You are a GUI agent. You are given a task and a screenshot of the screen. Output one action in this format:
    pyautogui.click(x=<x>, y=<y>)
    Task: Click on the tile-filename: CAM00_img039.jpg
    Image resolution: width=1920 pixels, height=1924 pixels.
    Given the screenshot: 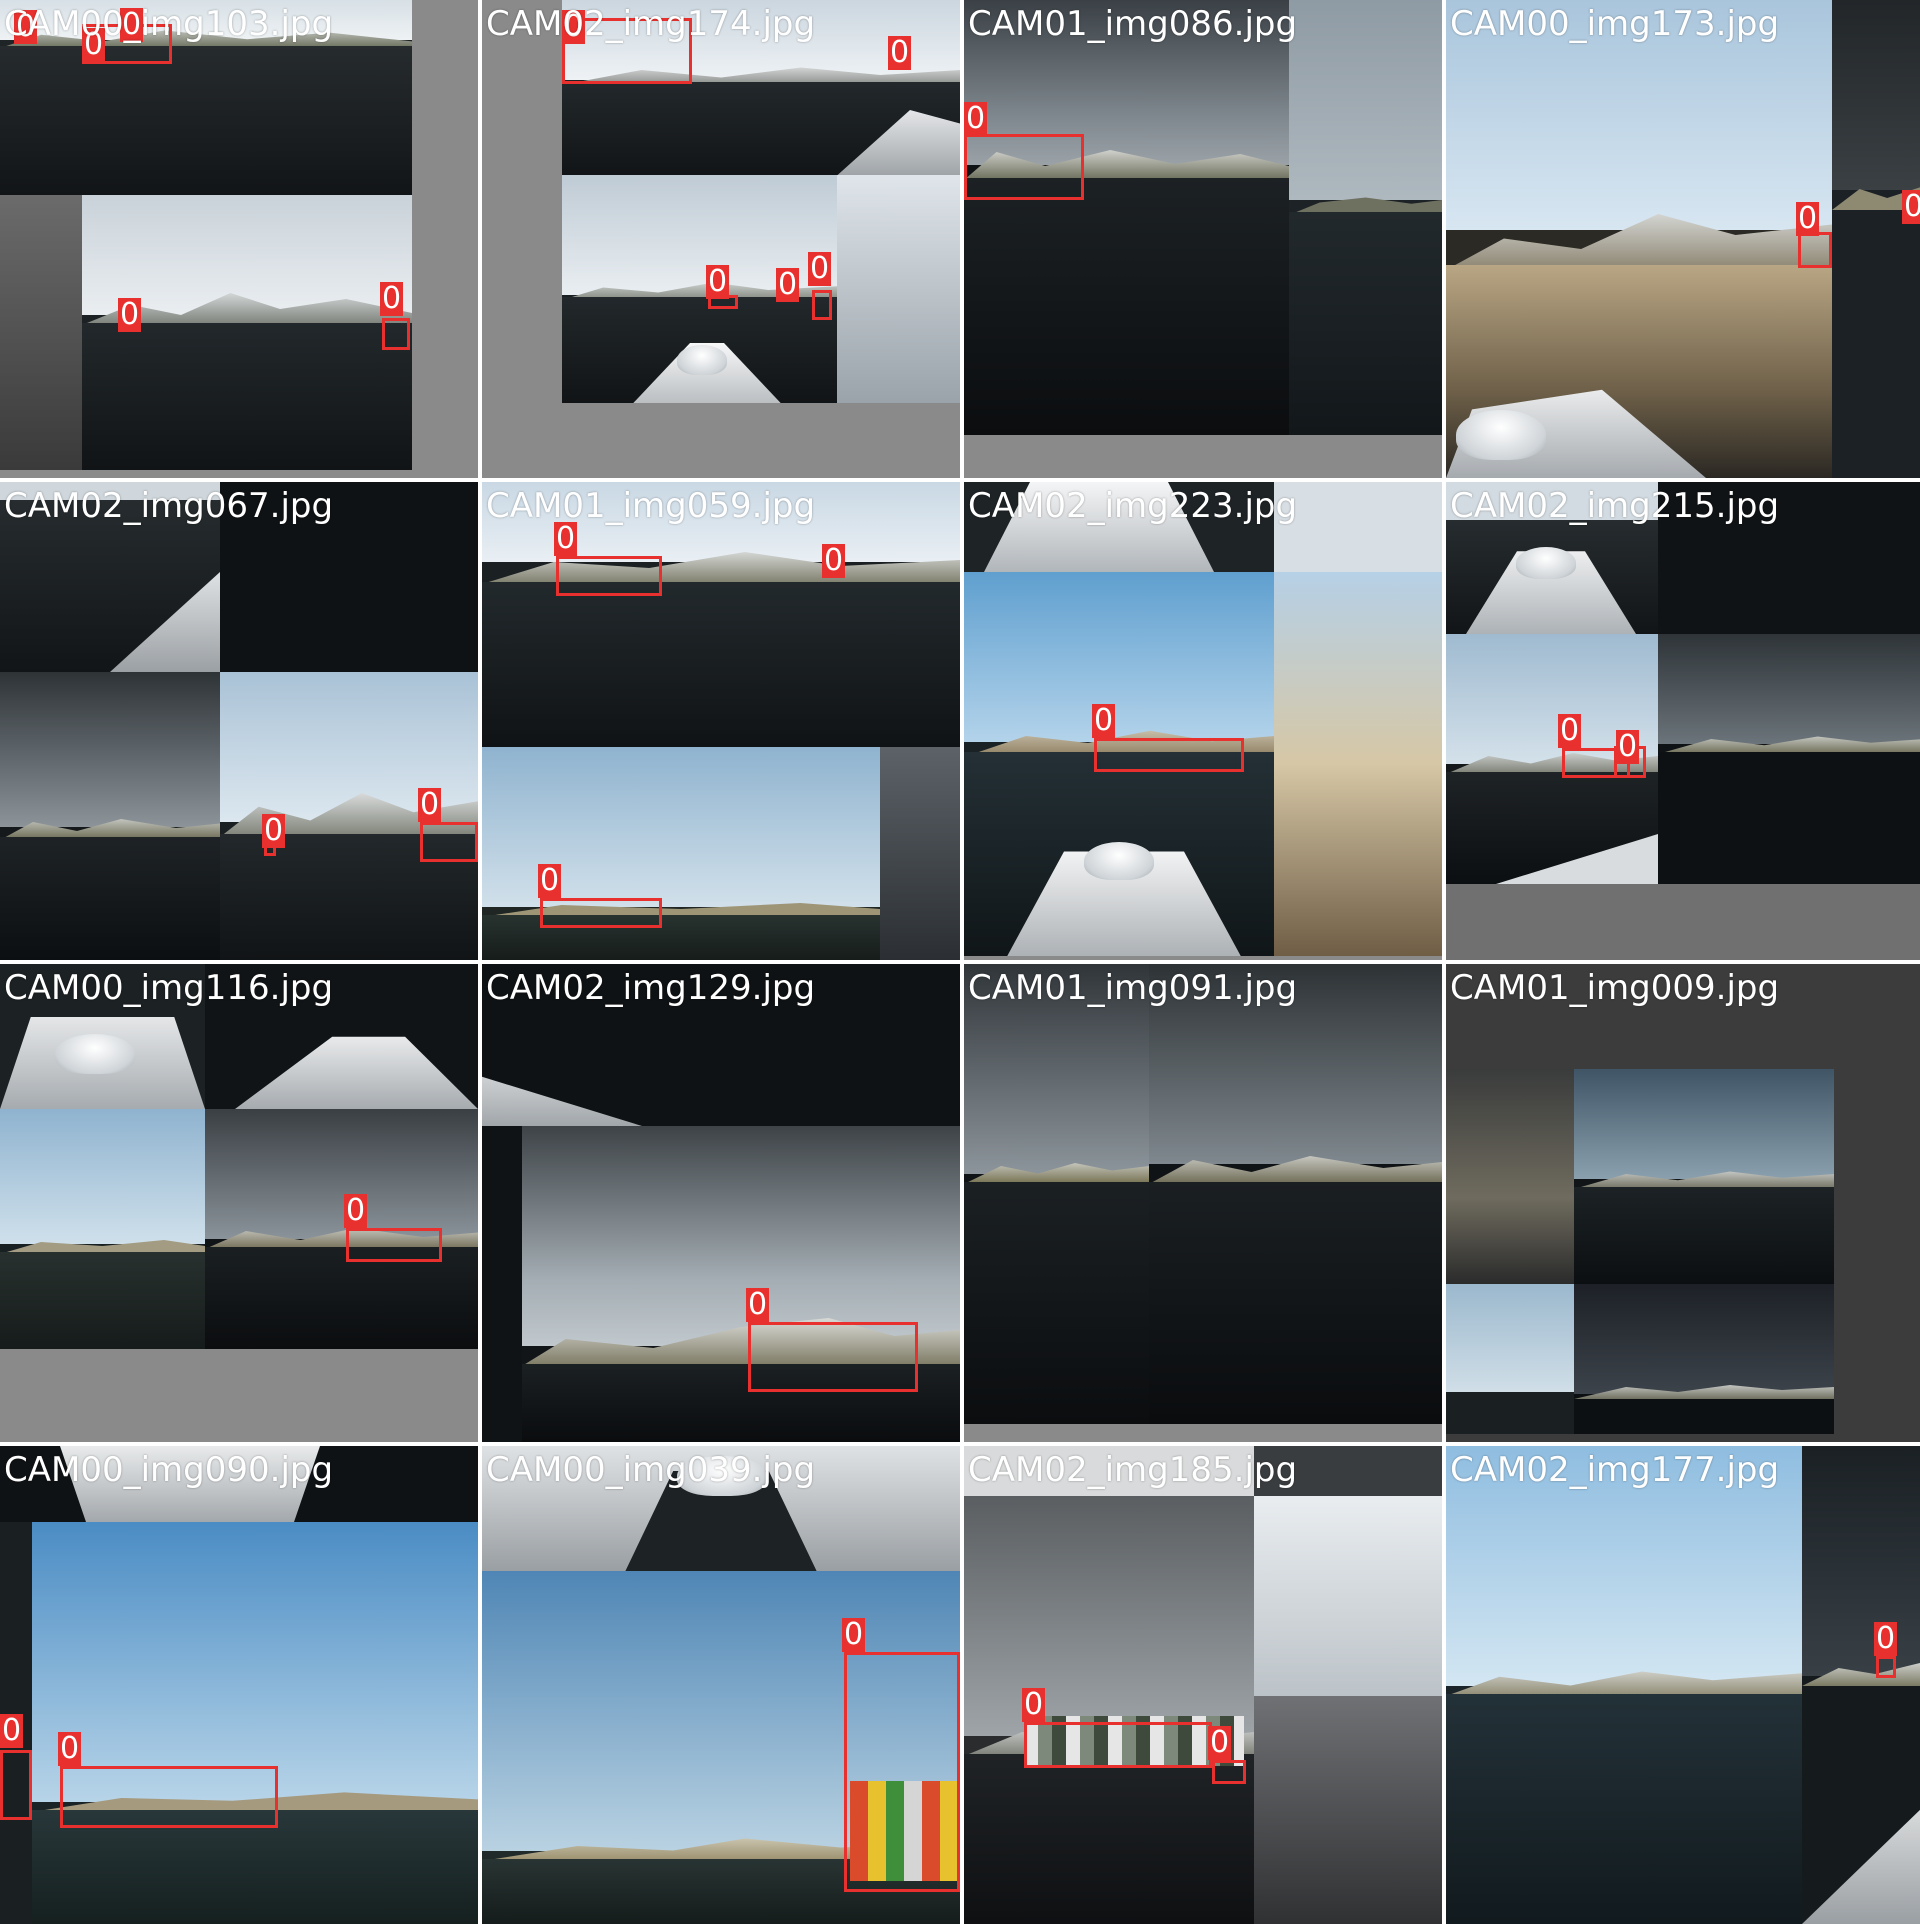 What is the action you would take?
    pyautogui.click(x=651, y=1470)
    